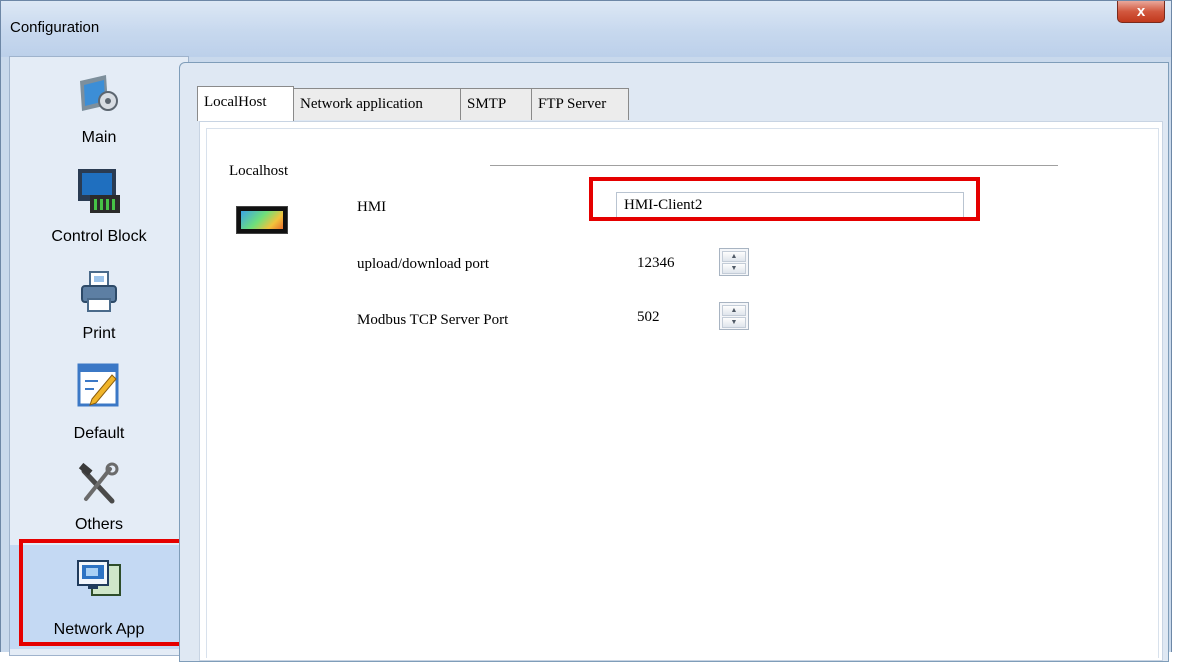  Describe the element at coordinates (580, 104) in the screenshot. I see `tab-ftp-server: FTP Server` at that location.